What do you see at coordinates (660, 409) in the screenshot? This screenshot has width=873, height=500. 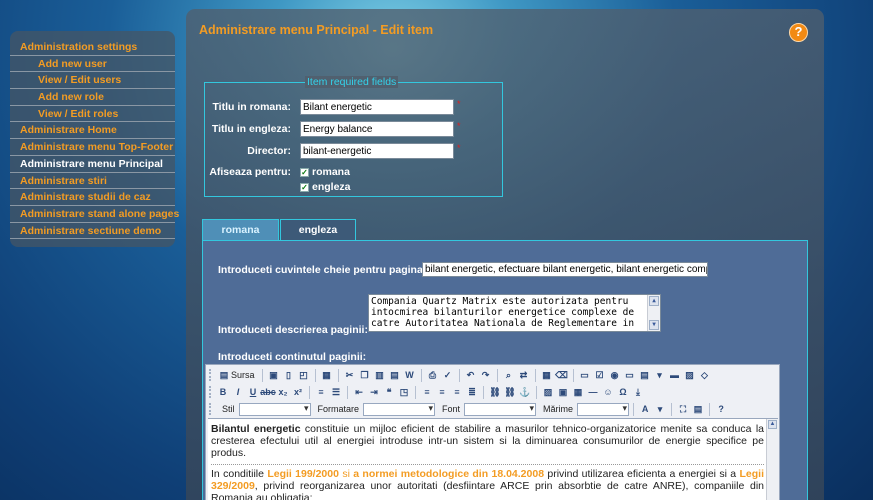 I see `bg-color-icon: ▾` at bounding box center [660, 409].